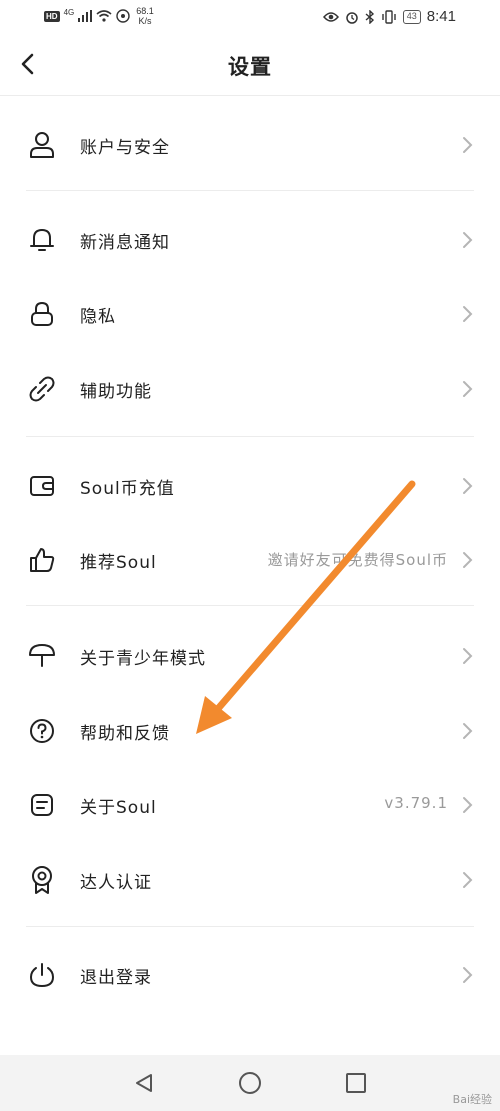  What do you see at coordinates (42, 560) in the screenshot?
I see `thumbs-up-icon` at bounding box center [42, 560].